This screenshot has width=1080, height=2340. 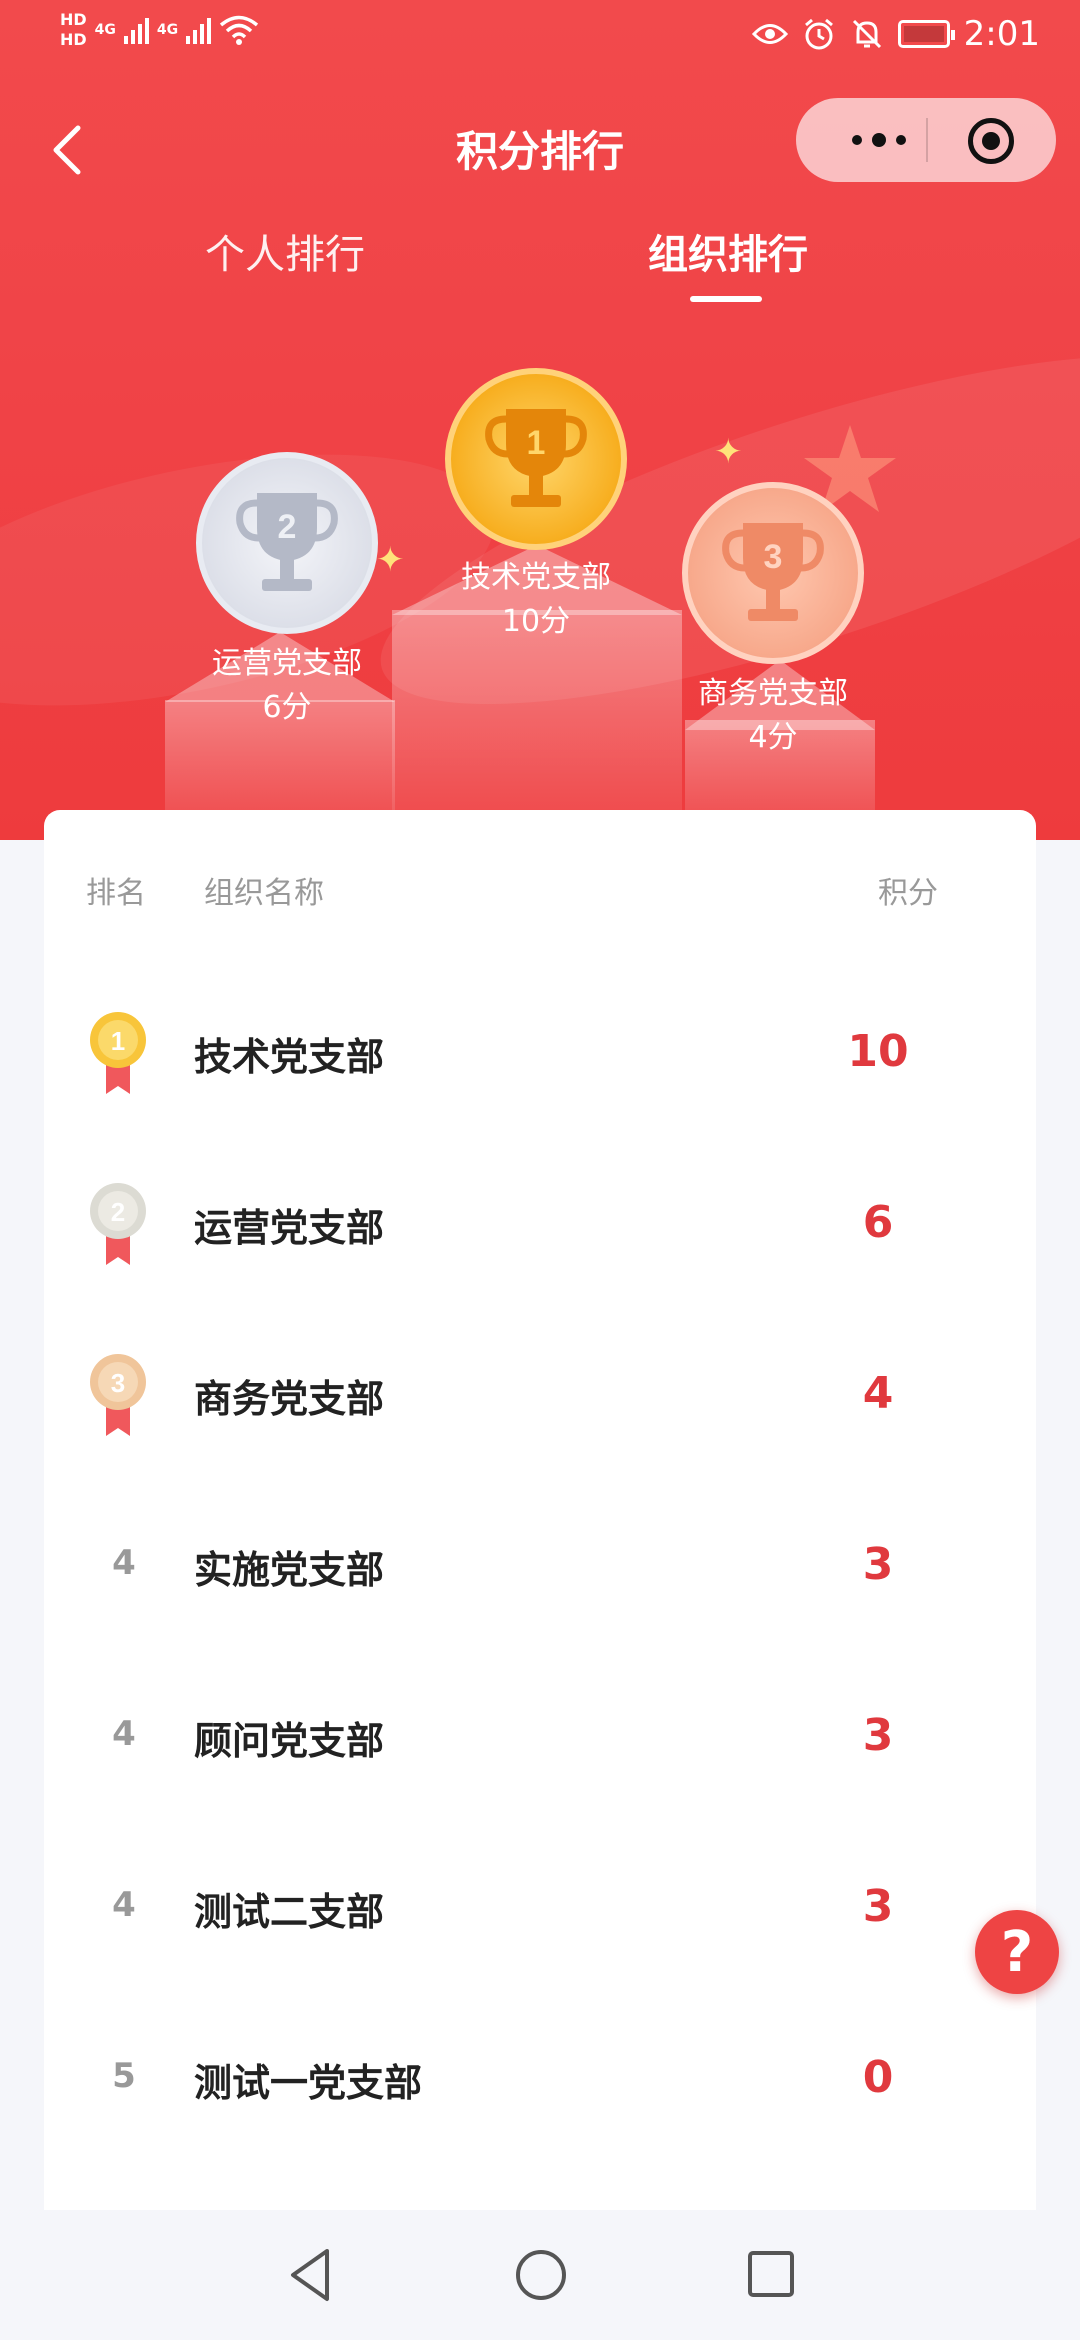 I want to click on more-icon, so click(x=879, y=140).